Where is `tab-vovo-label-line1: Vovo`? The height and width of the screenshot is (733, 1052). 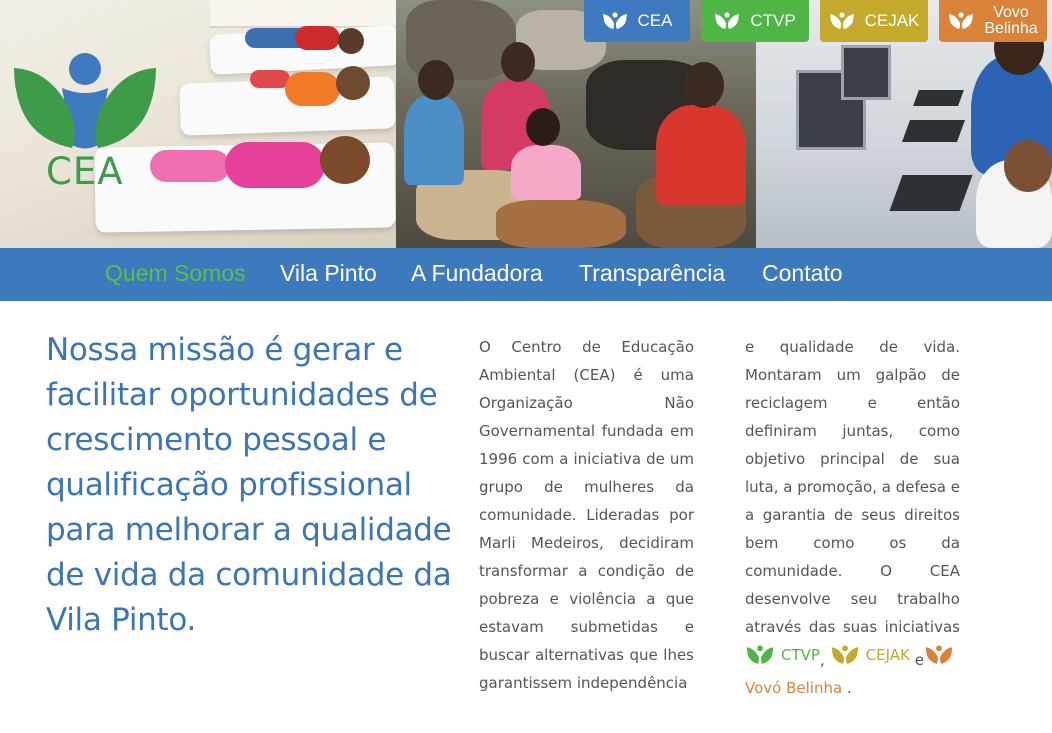 tab-vovo-label-line1: Vovo is located at coordinates (1011, 12).